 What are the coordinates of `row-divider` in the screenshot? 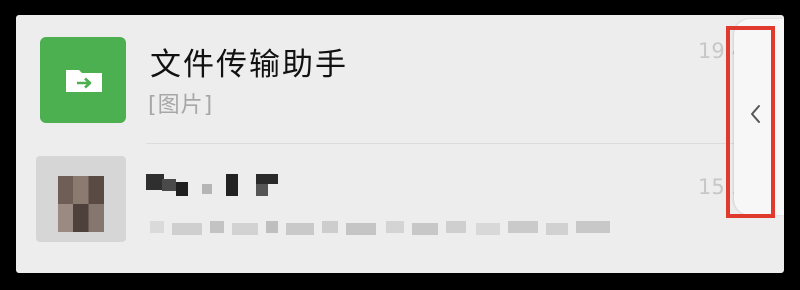 It's located at (465, 143).